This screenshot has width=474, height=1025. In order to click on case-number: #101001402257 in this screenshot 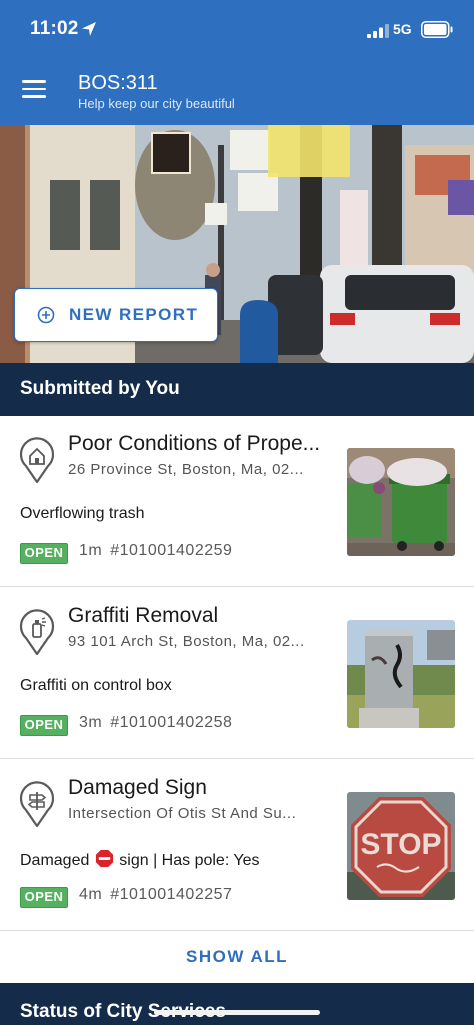, I will do `click(171, 894)`.